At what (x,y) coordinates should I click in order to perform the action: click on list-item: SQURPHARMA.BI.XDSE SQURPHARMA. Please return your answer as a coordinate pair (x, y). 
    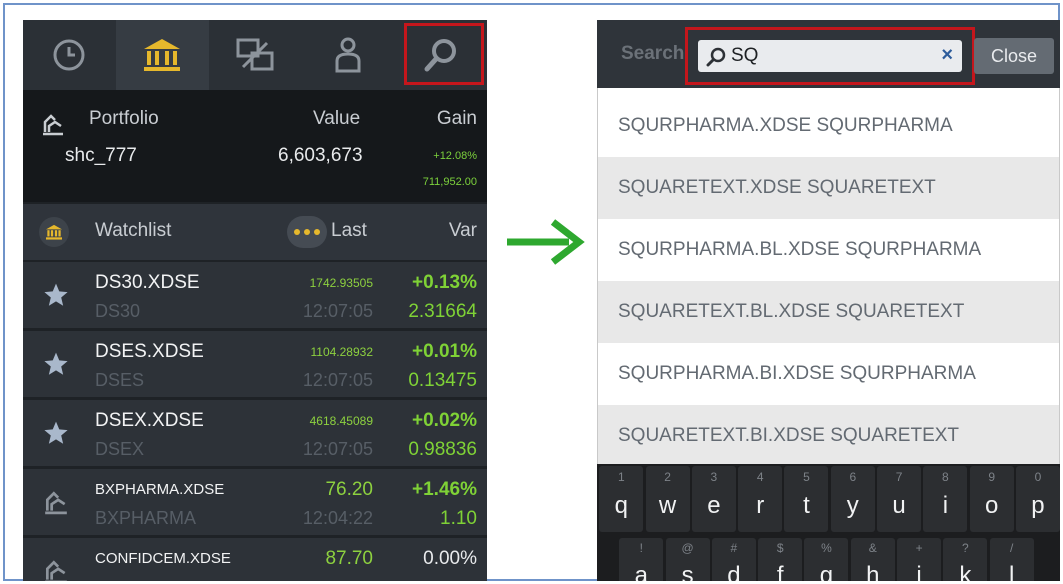
    Looking at the image, I should click on (828, 374).